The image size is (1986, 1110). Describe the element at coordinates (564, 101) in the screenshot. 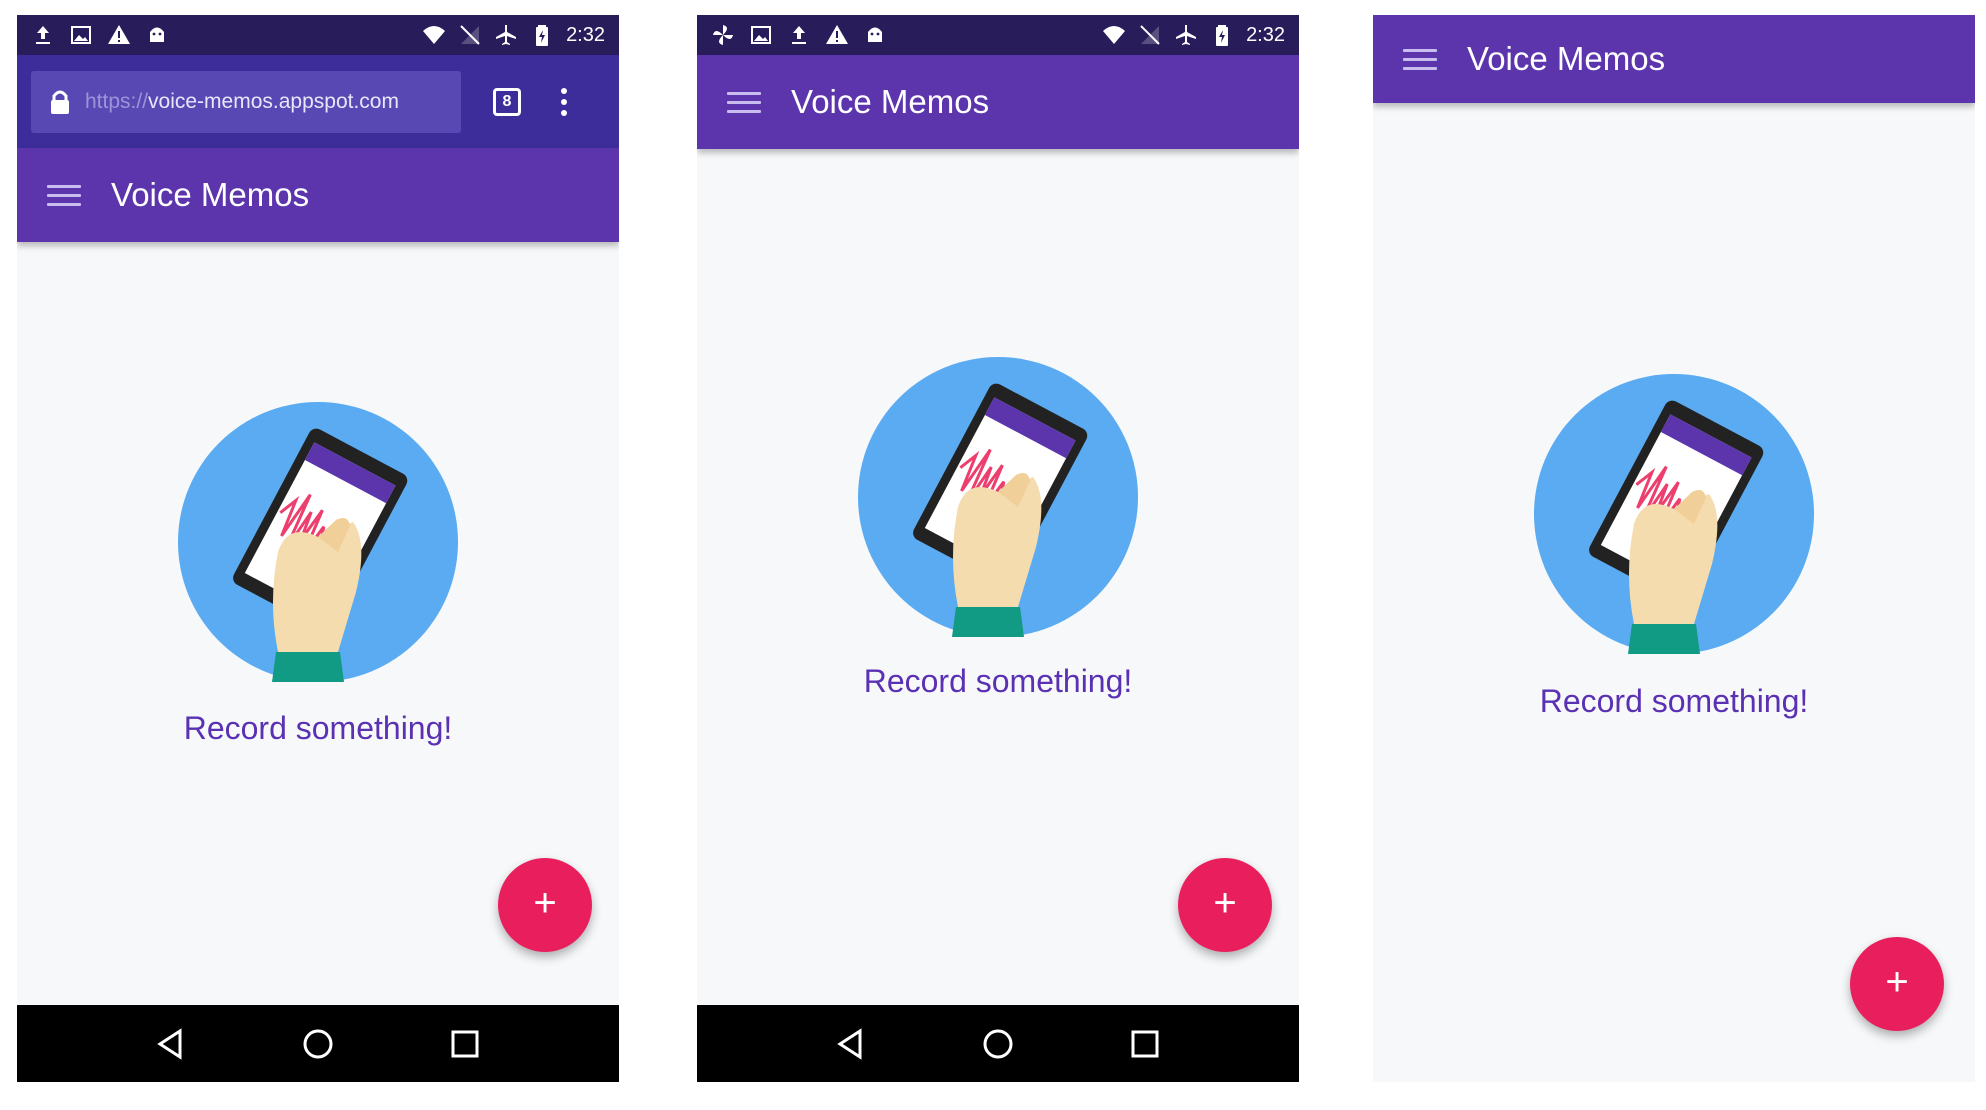

I see `overflow-menu-icon` at that location.